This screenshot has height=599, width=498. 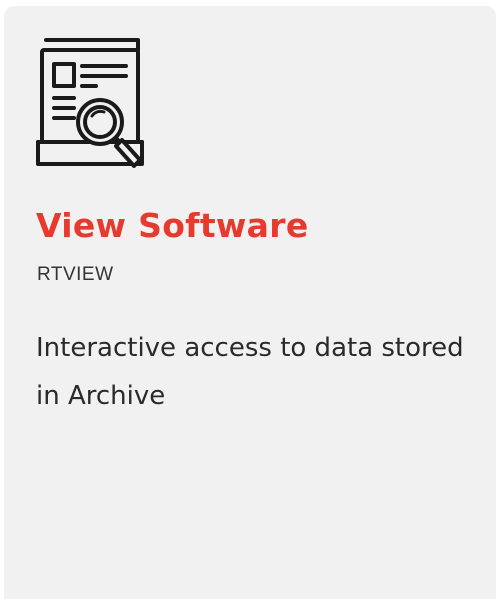 What do you see at coordinates (75, 274) in the screenshot?
I see `card-subtitle: RTVIEW` at bounding box center [75, 274].